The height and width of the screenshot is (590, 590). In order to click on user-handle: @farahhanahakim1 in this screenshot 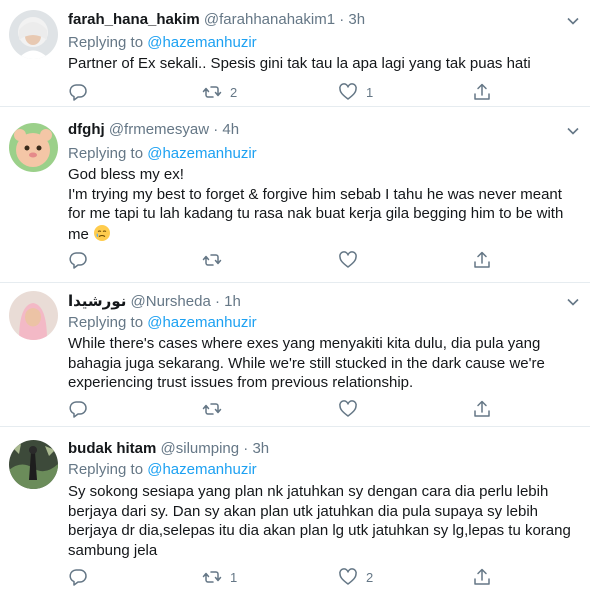, I will do `click(269, 19)`.